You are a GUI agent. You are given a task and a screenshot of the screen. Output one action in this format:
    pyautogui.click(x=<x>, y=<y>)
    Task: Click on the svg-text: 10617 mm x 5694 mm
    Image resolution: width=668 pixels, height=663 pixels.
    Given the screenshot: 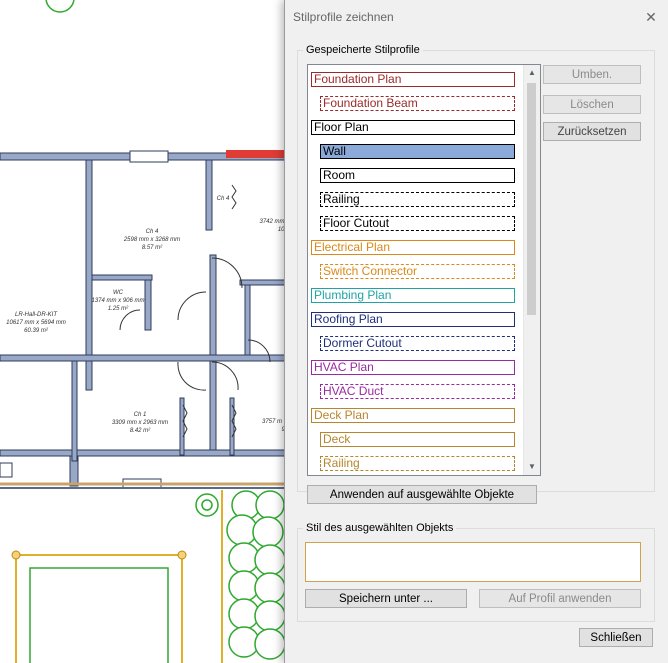 What is the action you would take?
    pyautogui.click(x=36, y=323)
    